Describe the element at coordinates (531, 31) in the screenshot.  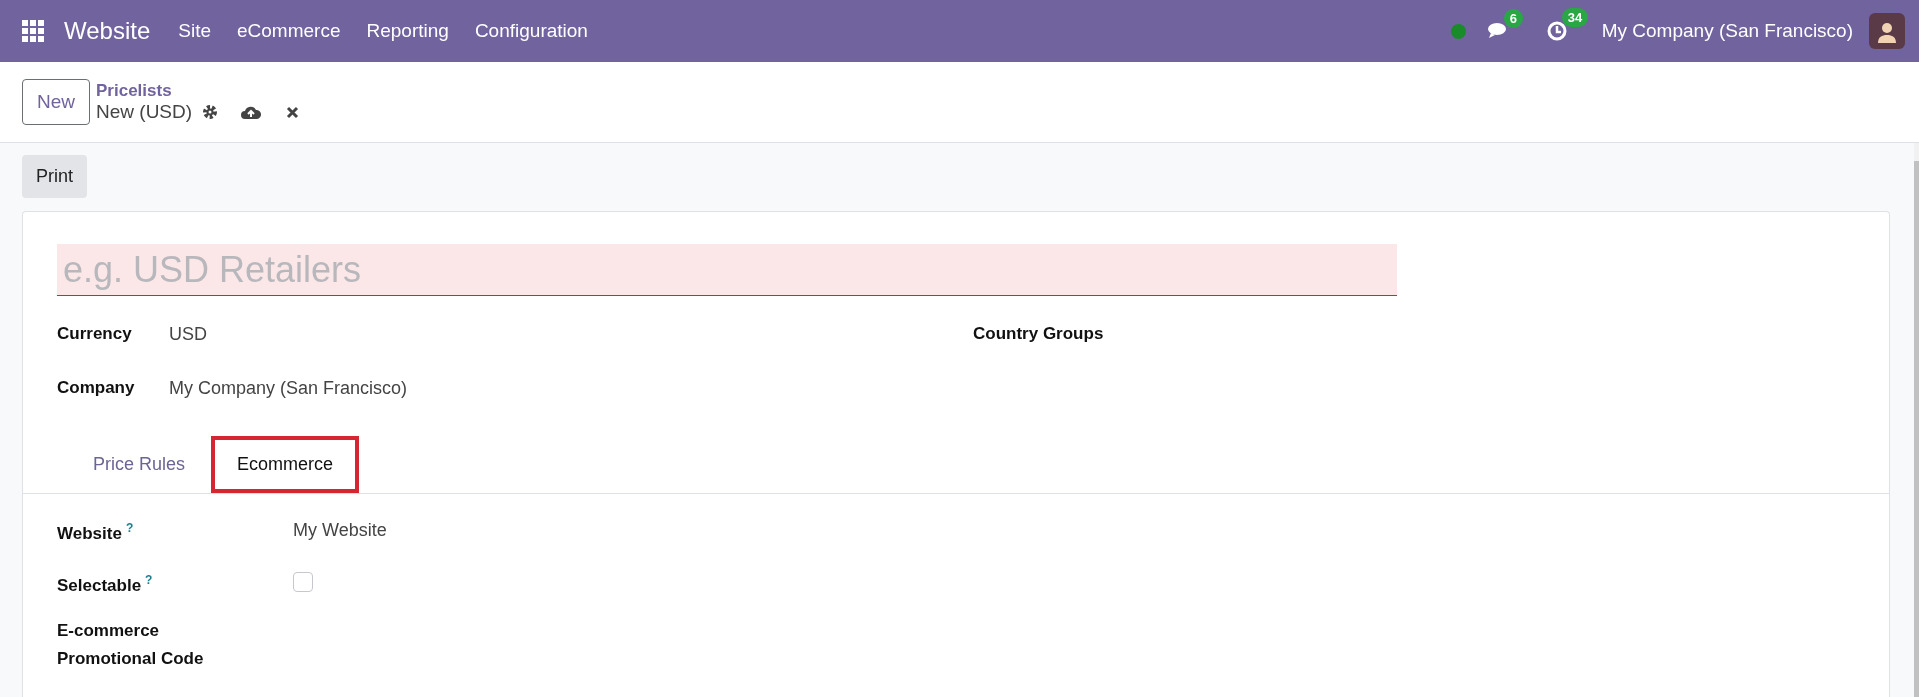
I see `menu-item: Configuration` at that location.